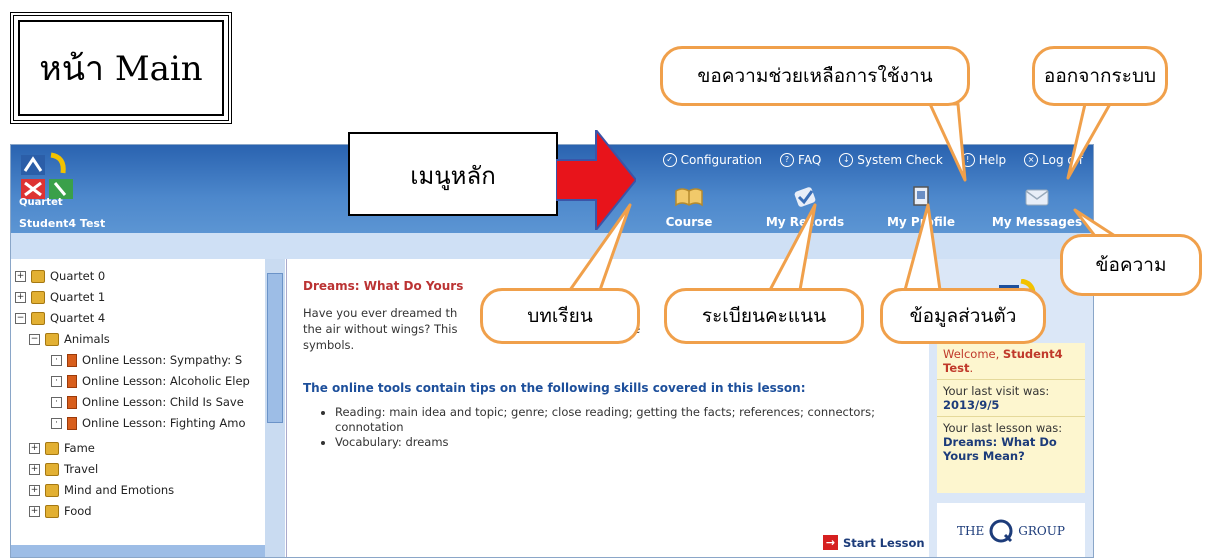  I want to click on records-callout: ระเบียนคะแนน, so click(764, 316).